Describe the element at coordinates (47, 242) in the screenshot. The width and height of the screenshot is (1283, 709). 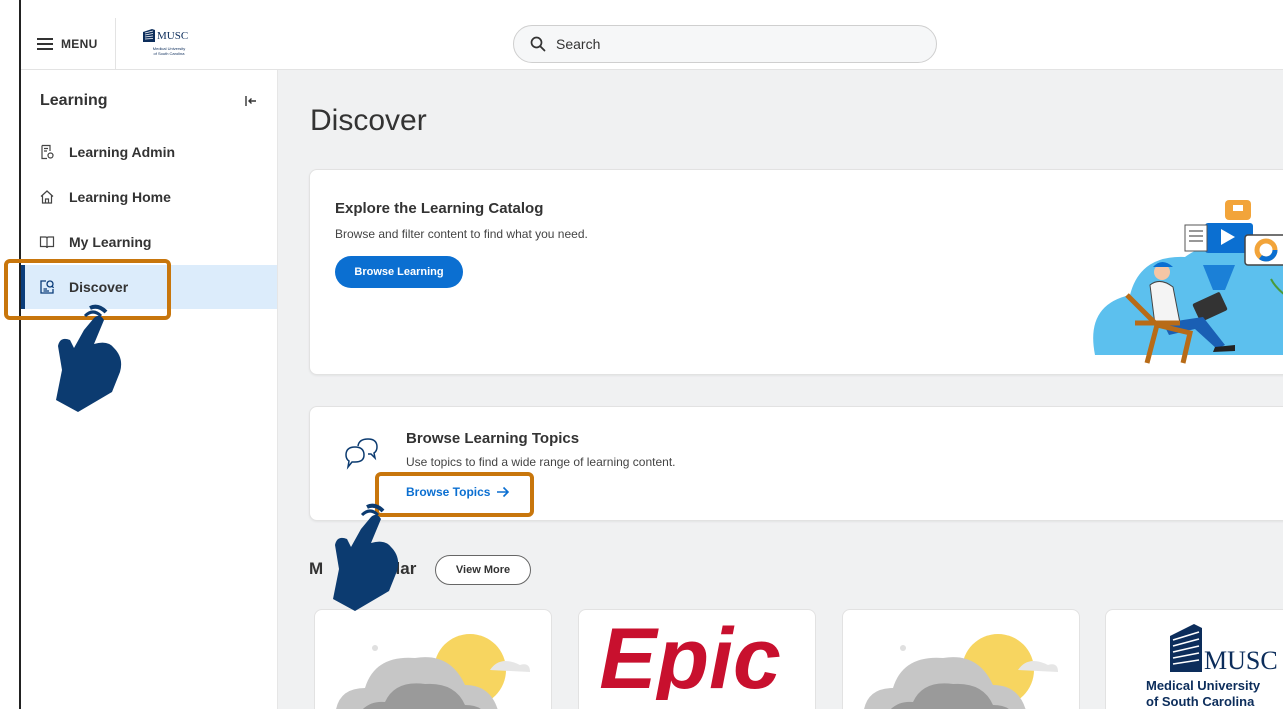
I see `book-icon` at that location.